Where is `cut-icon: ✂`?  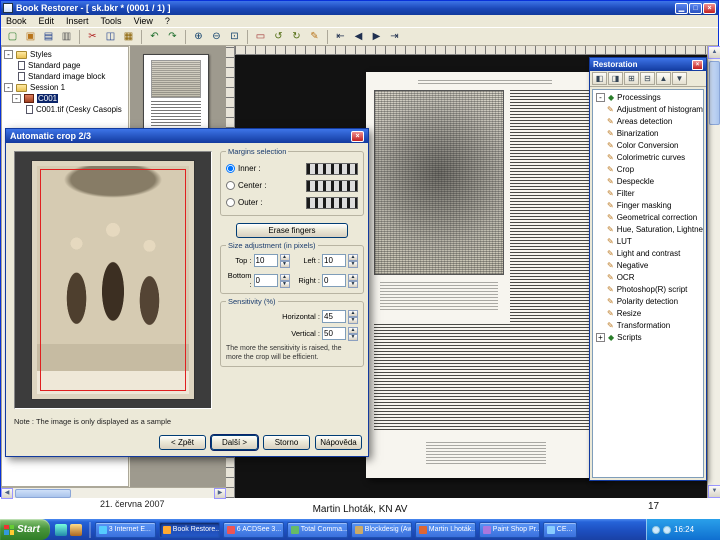
cut-icon: ✂ is located at coordinates (92, 36).